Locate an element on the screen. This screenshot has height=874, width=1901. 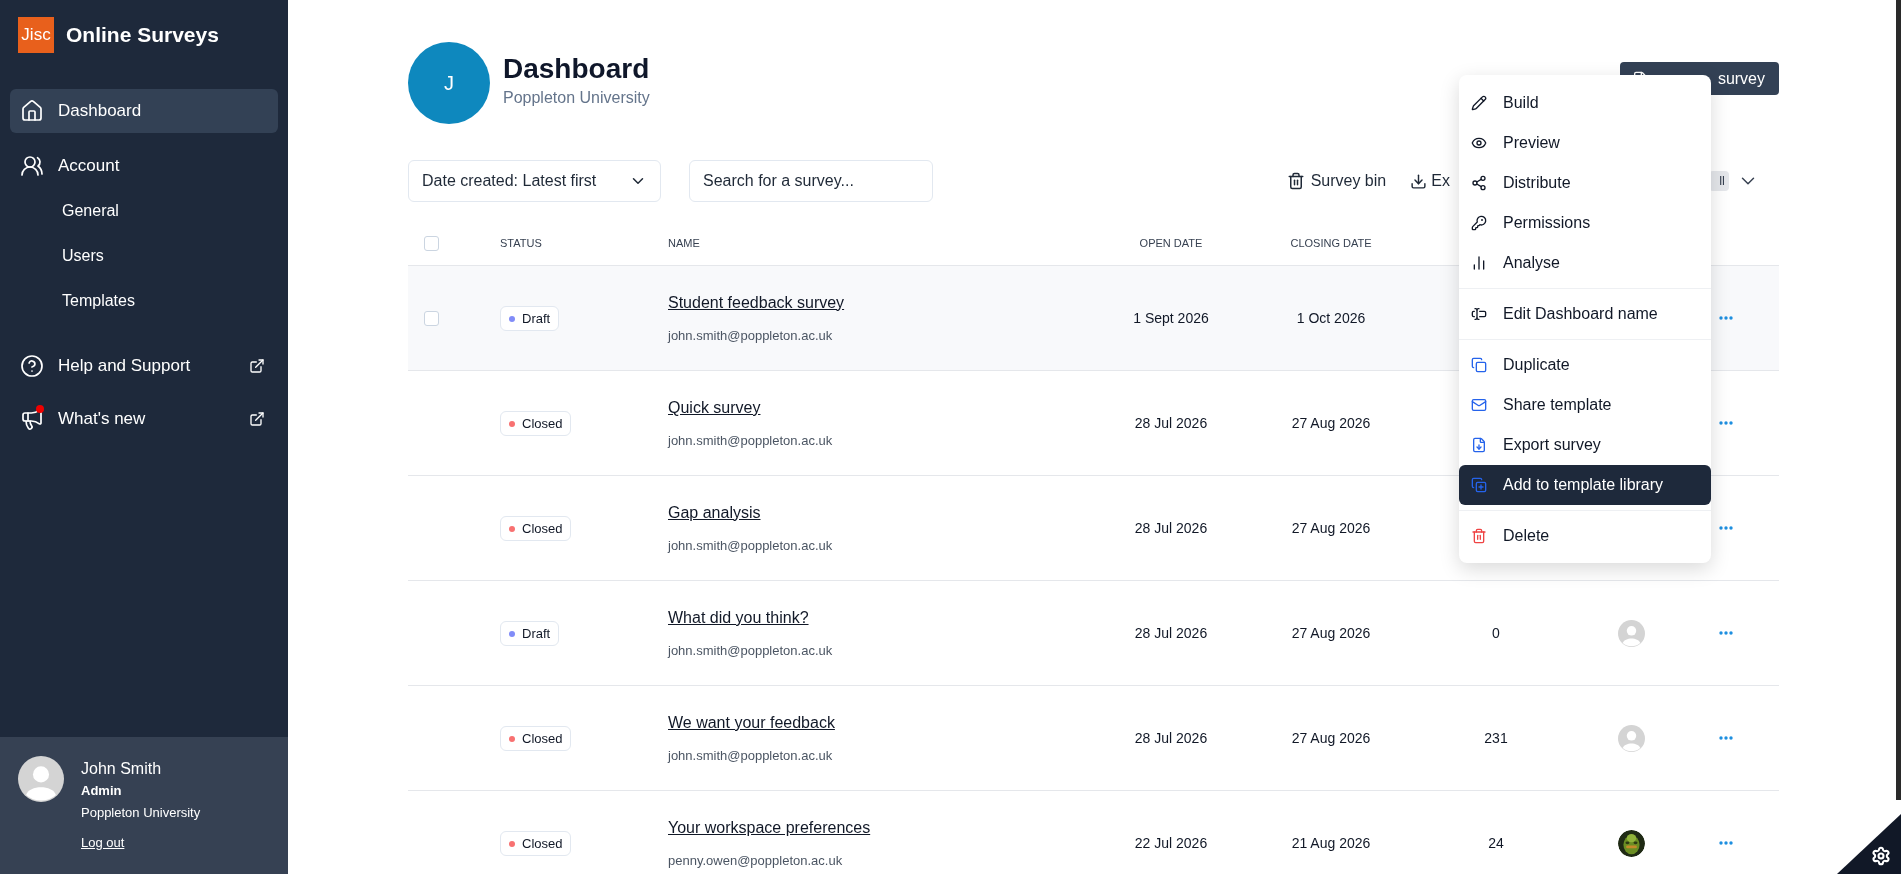
workspace-avatar: J is located at coordinates (449, 83).